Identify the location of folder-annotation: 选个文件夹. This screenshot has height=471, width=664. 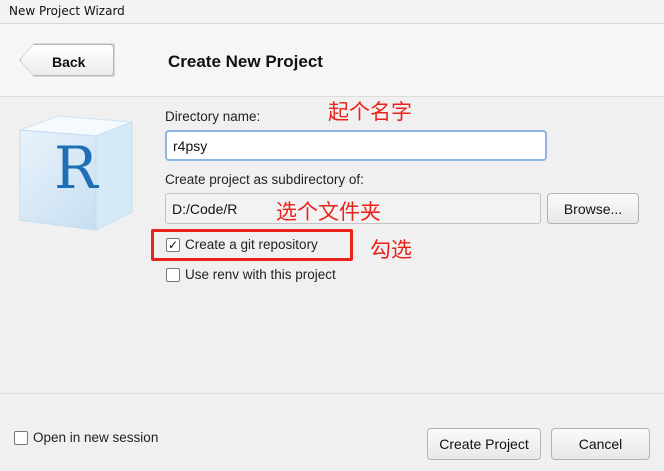
(328, 212).